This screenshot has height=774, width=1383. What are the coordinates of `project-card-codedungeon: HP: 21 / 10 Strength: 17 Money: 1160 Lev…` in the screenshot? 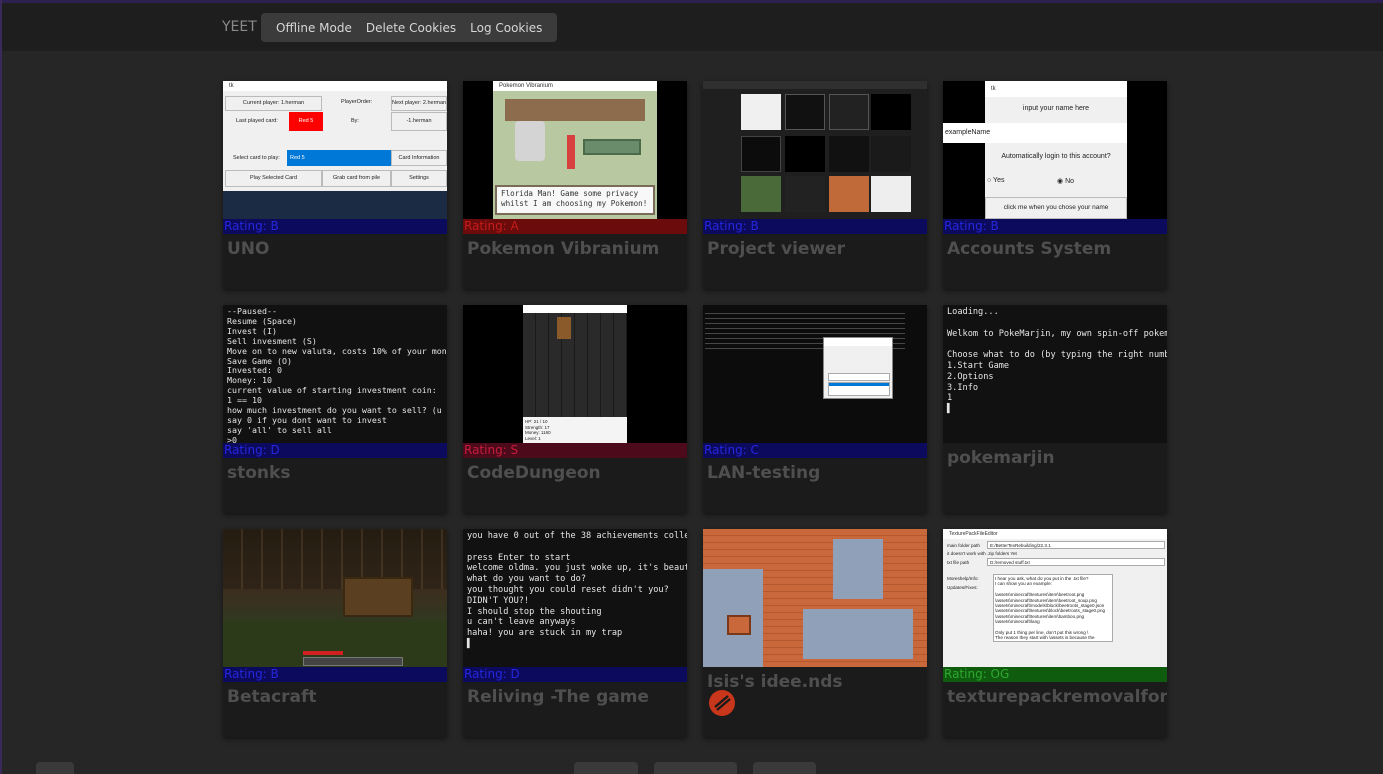 It's located at (575, 409).